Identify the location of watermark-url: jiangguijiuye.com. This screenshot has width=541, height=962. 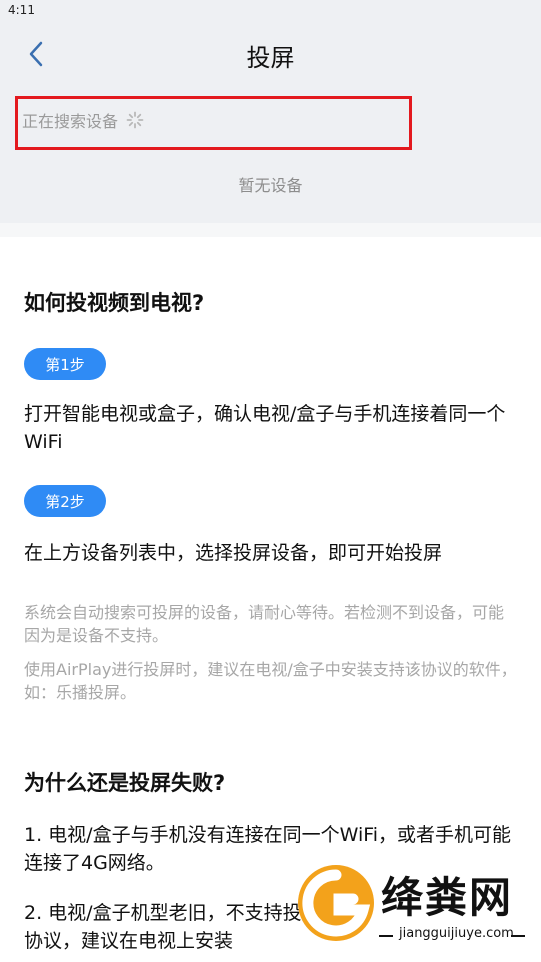
(456, 933).